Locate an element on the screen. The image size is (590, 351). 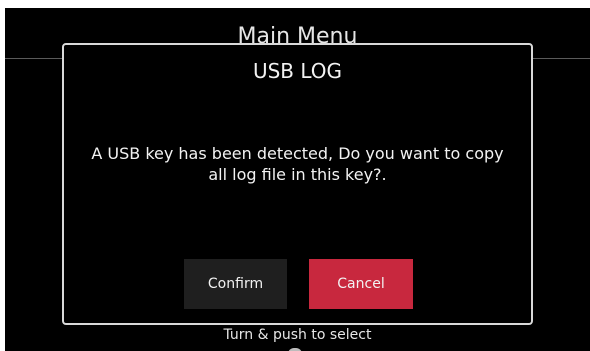
cancel-button: Cancel is located at coordinates (361, 284).